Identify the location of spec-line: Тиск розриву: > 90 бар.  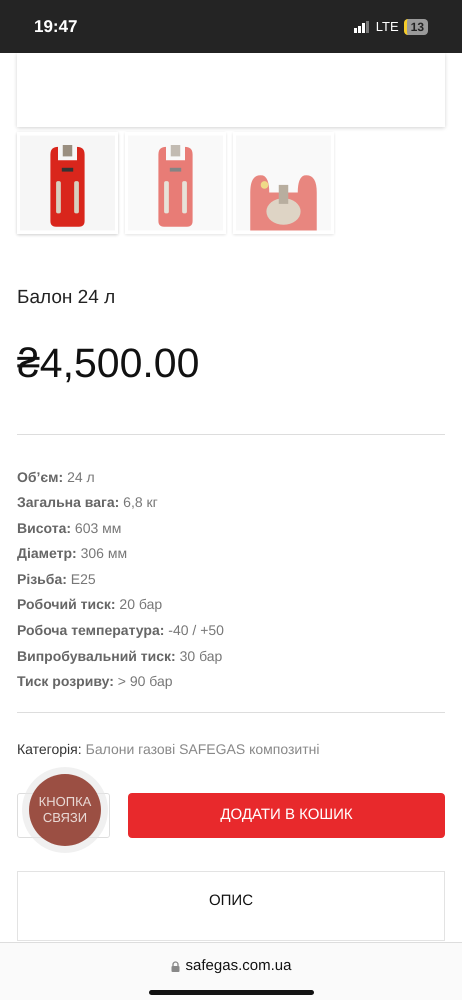
(95, 682).